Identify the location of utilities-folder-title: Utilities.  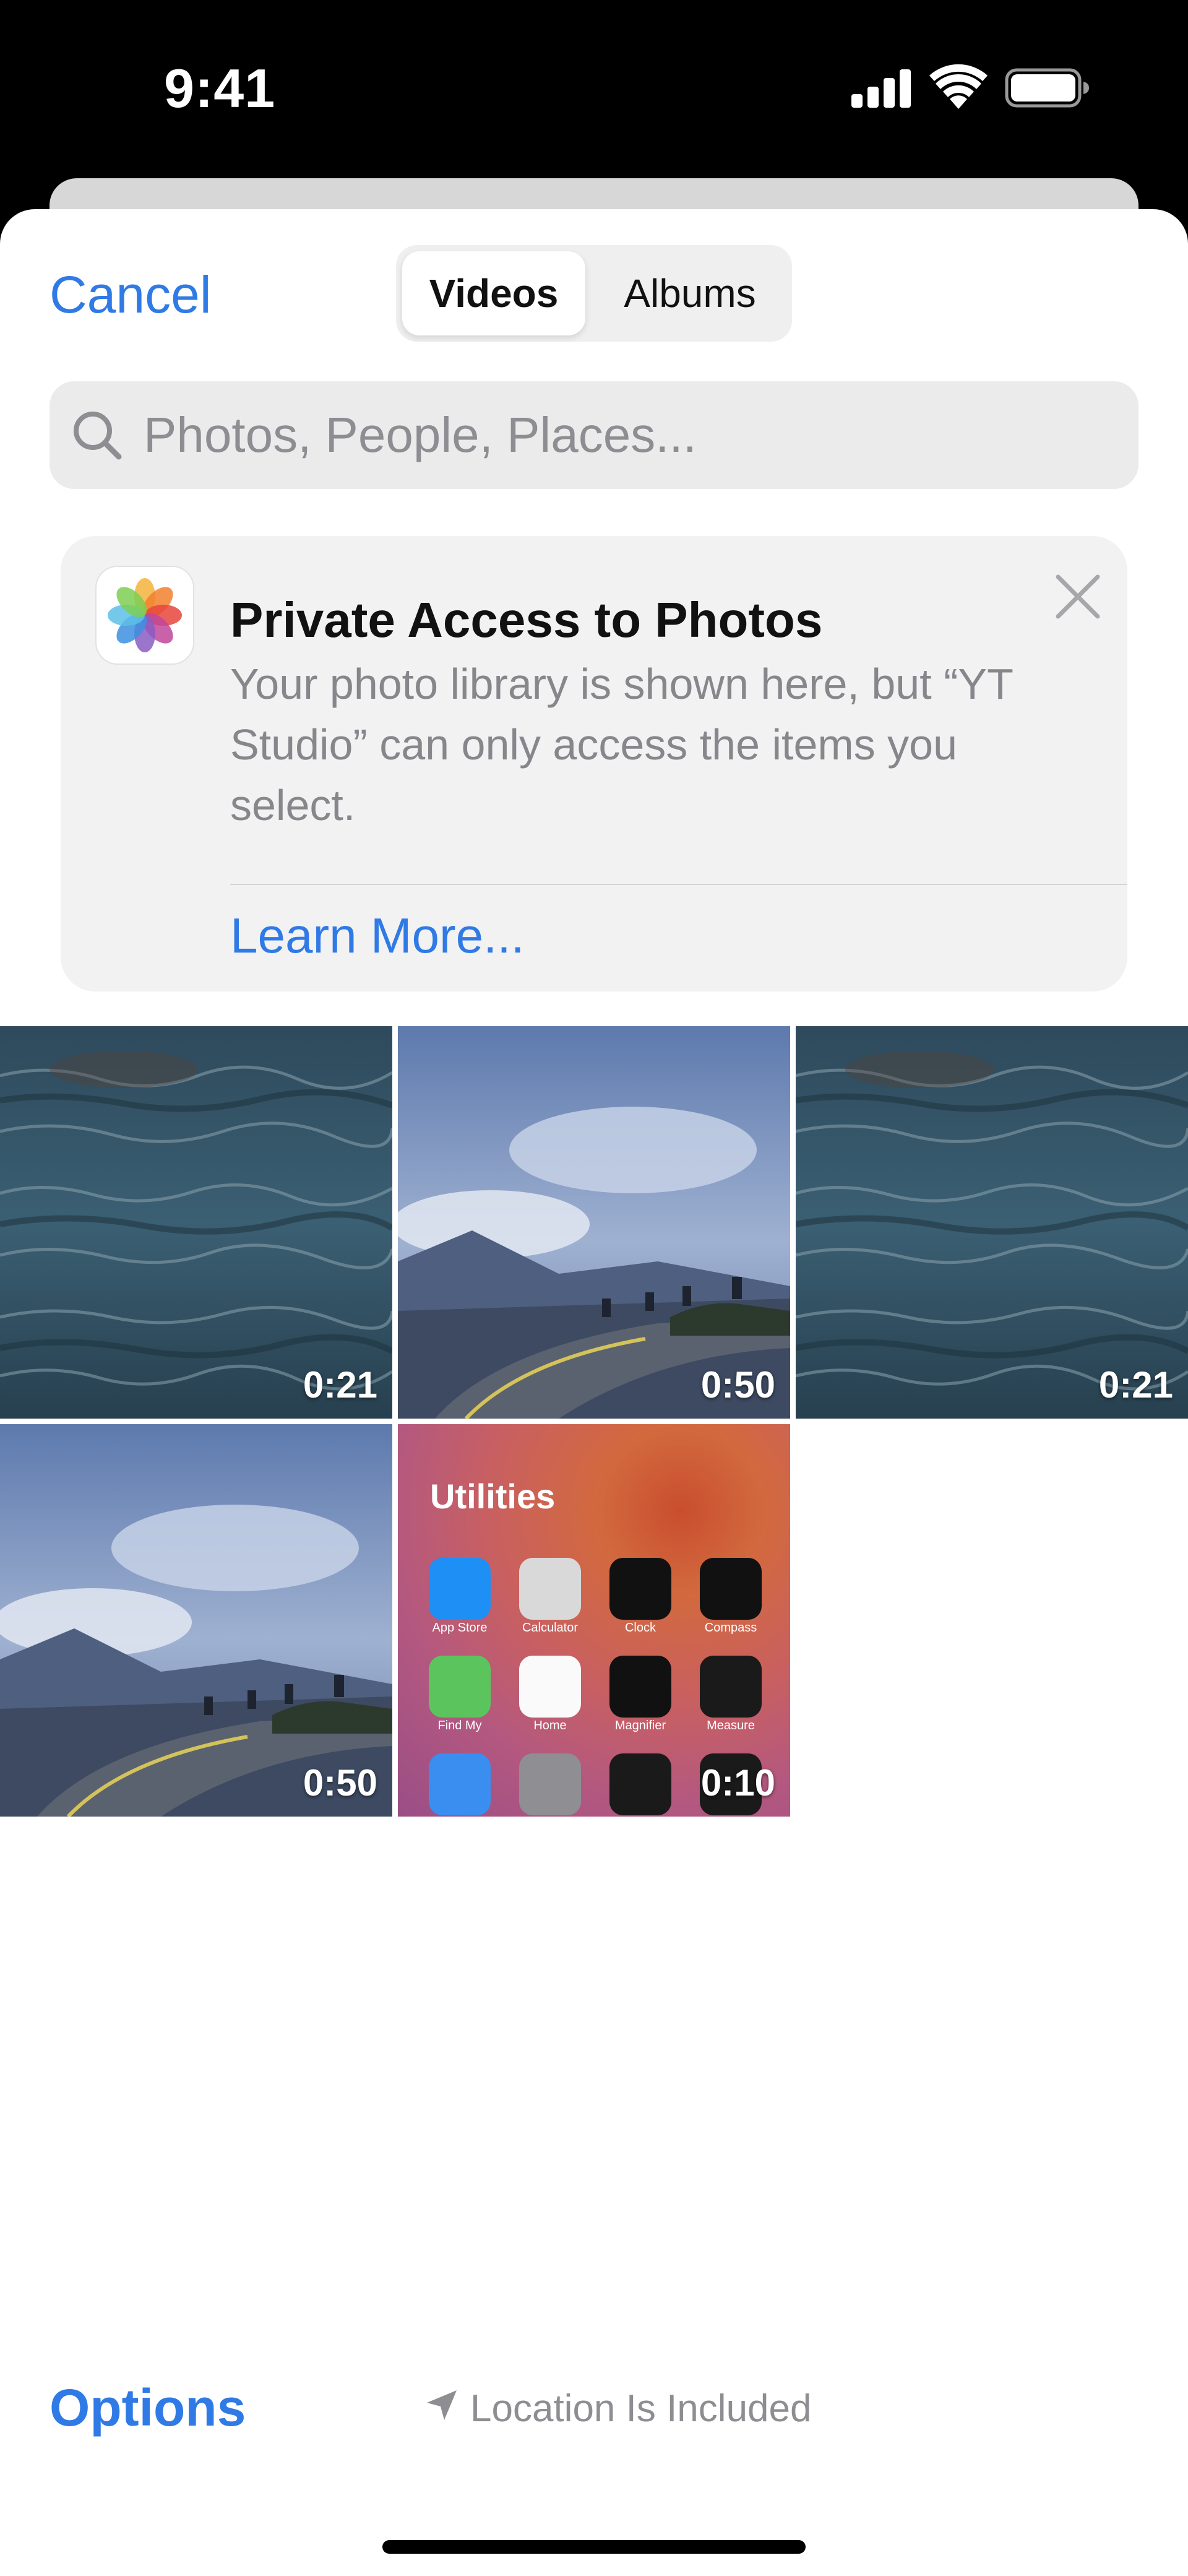
(493, 1496).